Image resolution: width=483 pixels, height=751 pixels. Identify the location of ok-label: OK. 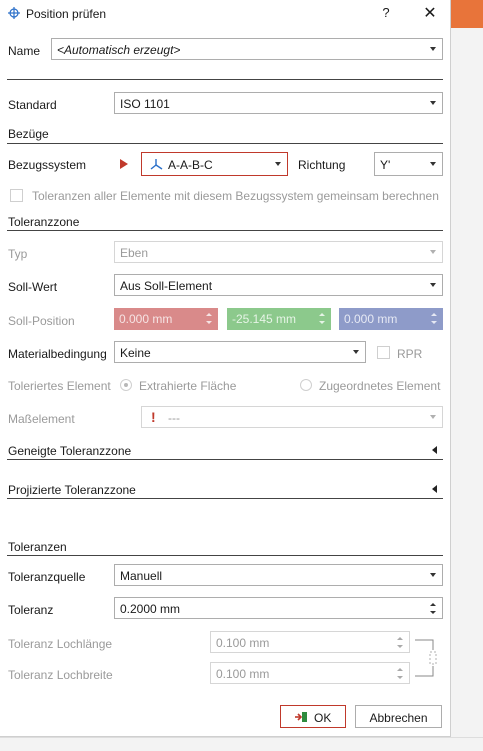
(323, 718).